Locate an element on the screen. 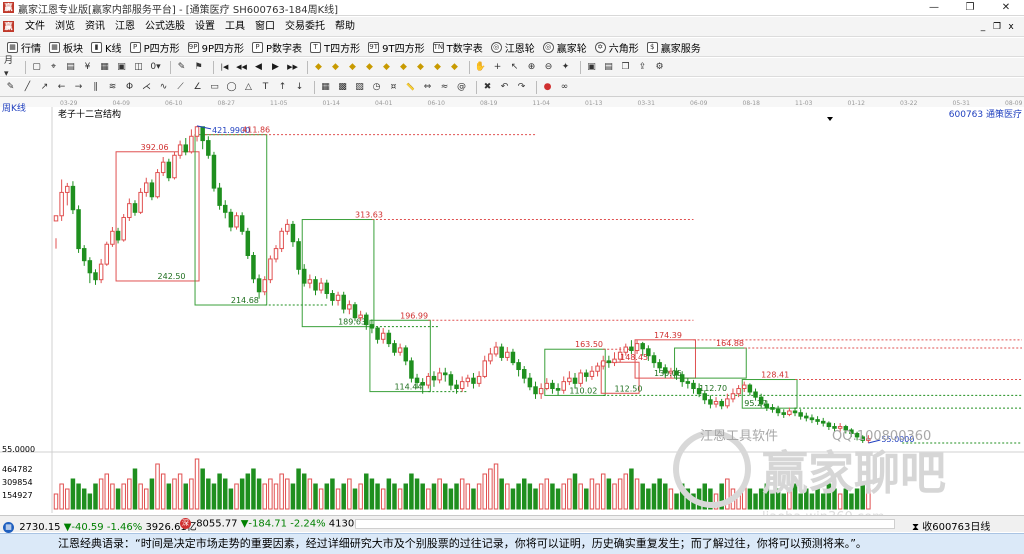 The image size is (1024, 554). toolbar-button-blocks: ▦ 板块 is located at coordinates (67, 47).